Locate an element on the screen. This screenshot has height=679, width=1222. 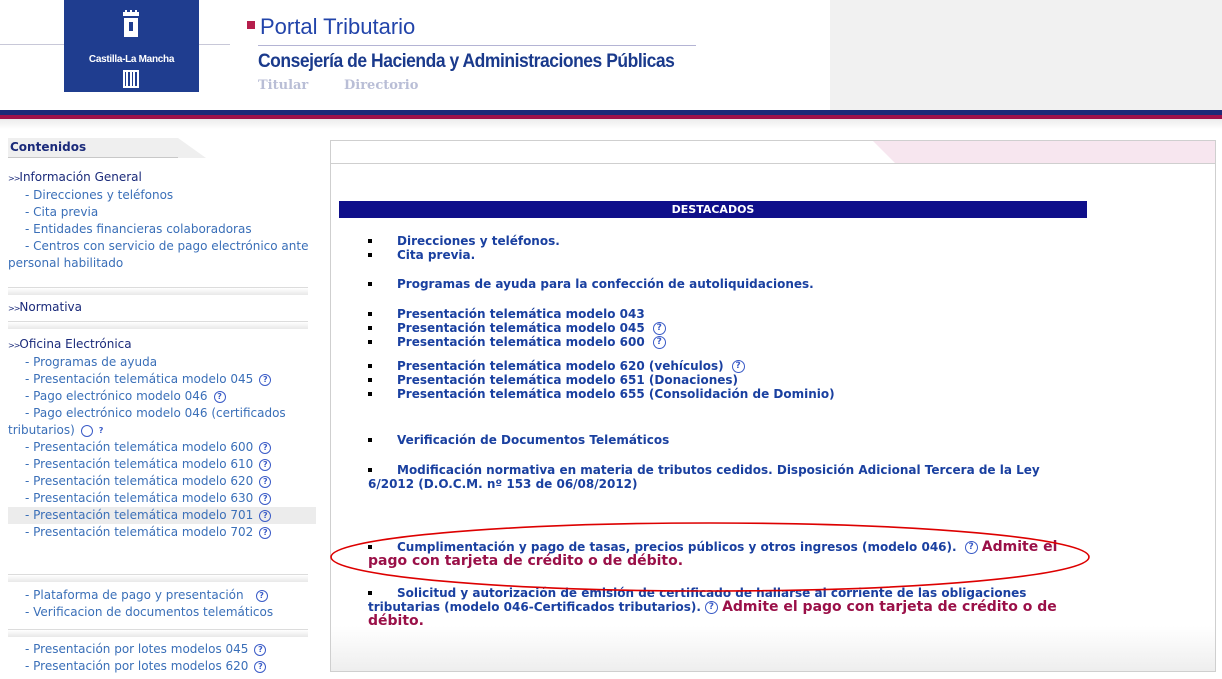
crown-castle-icon is located at coordinates (131, 23).